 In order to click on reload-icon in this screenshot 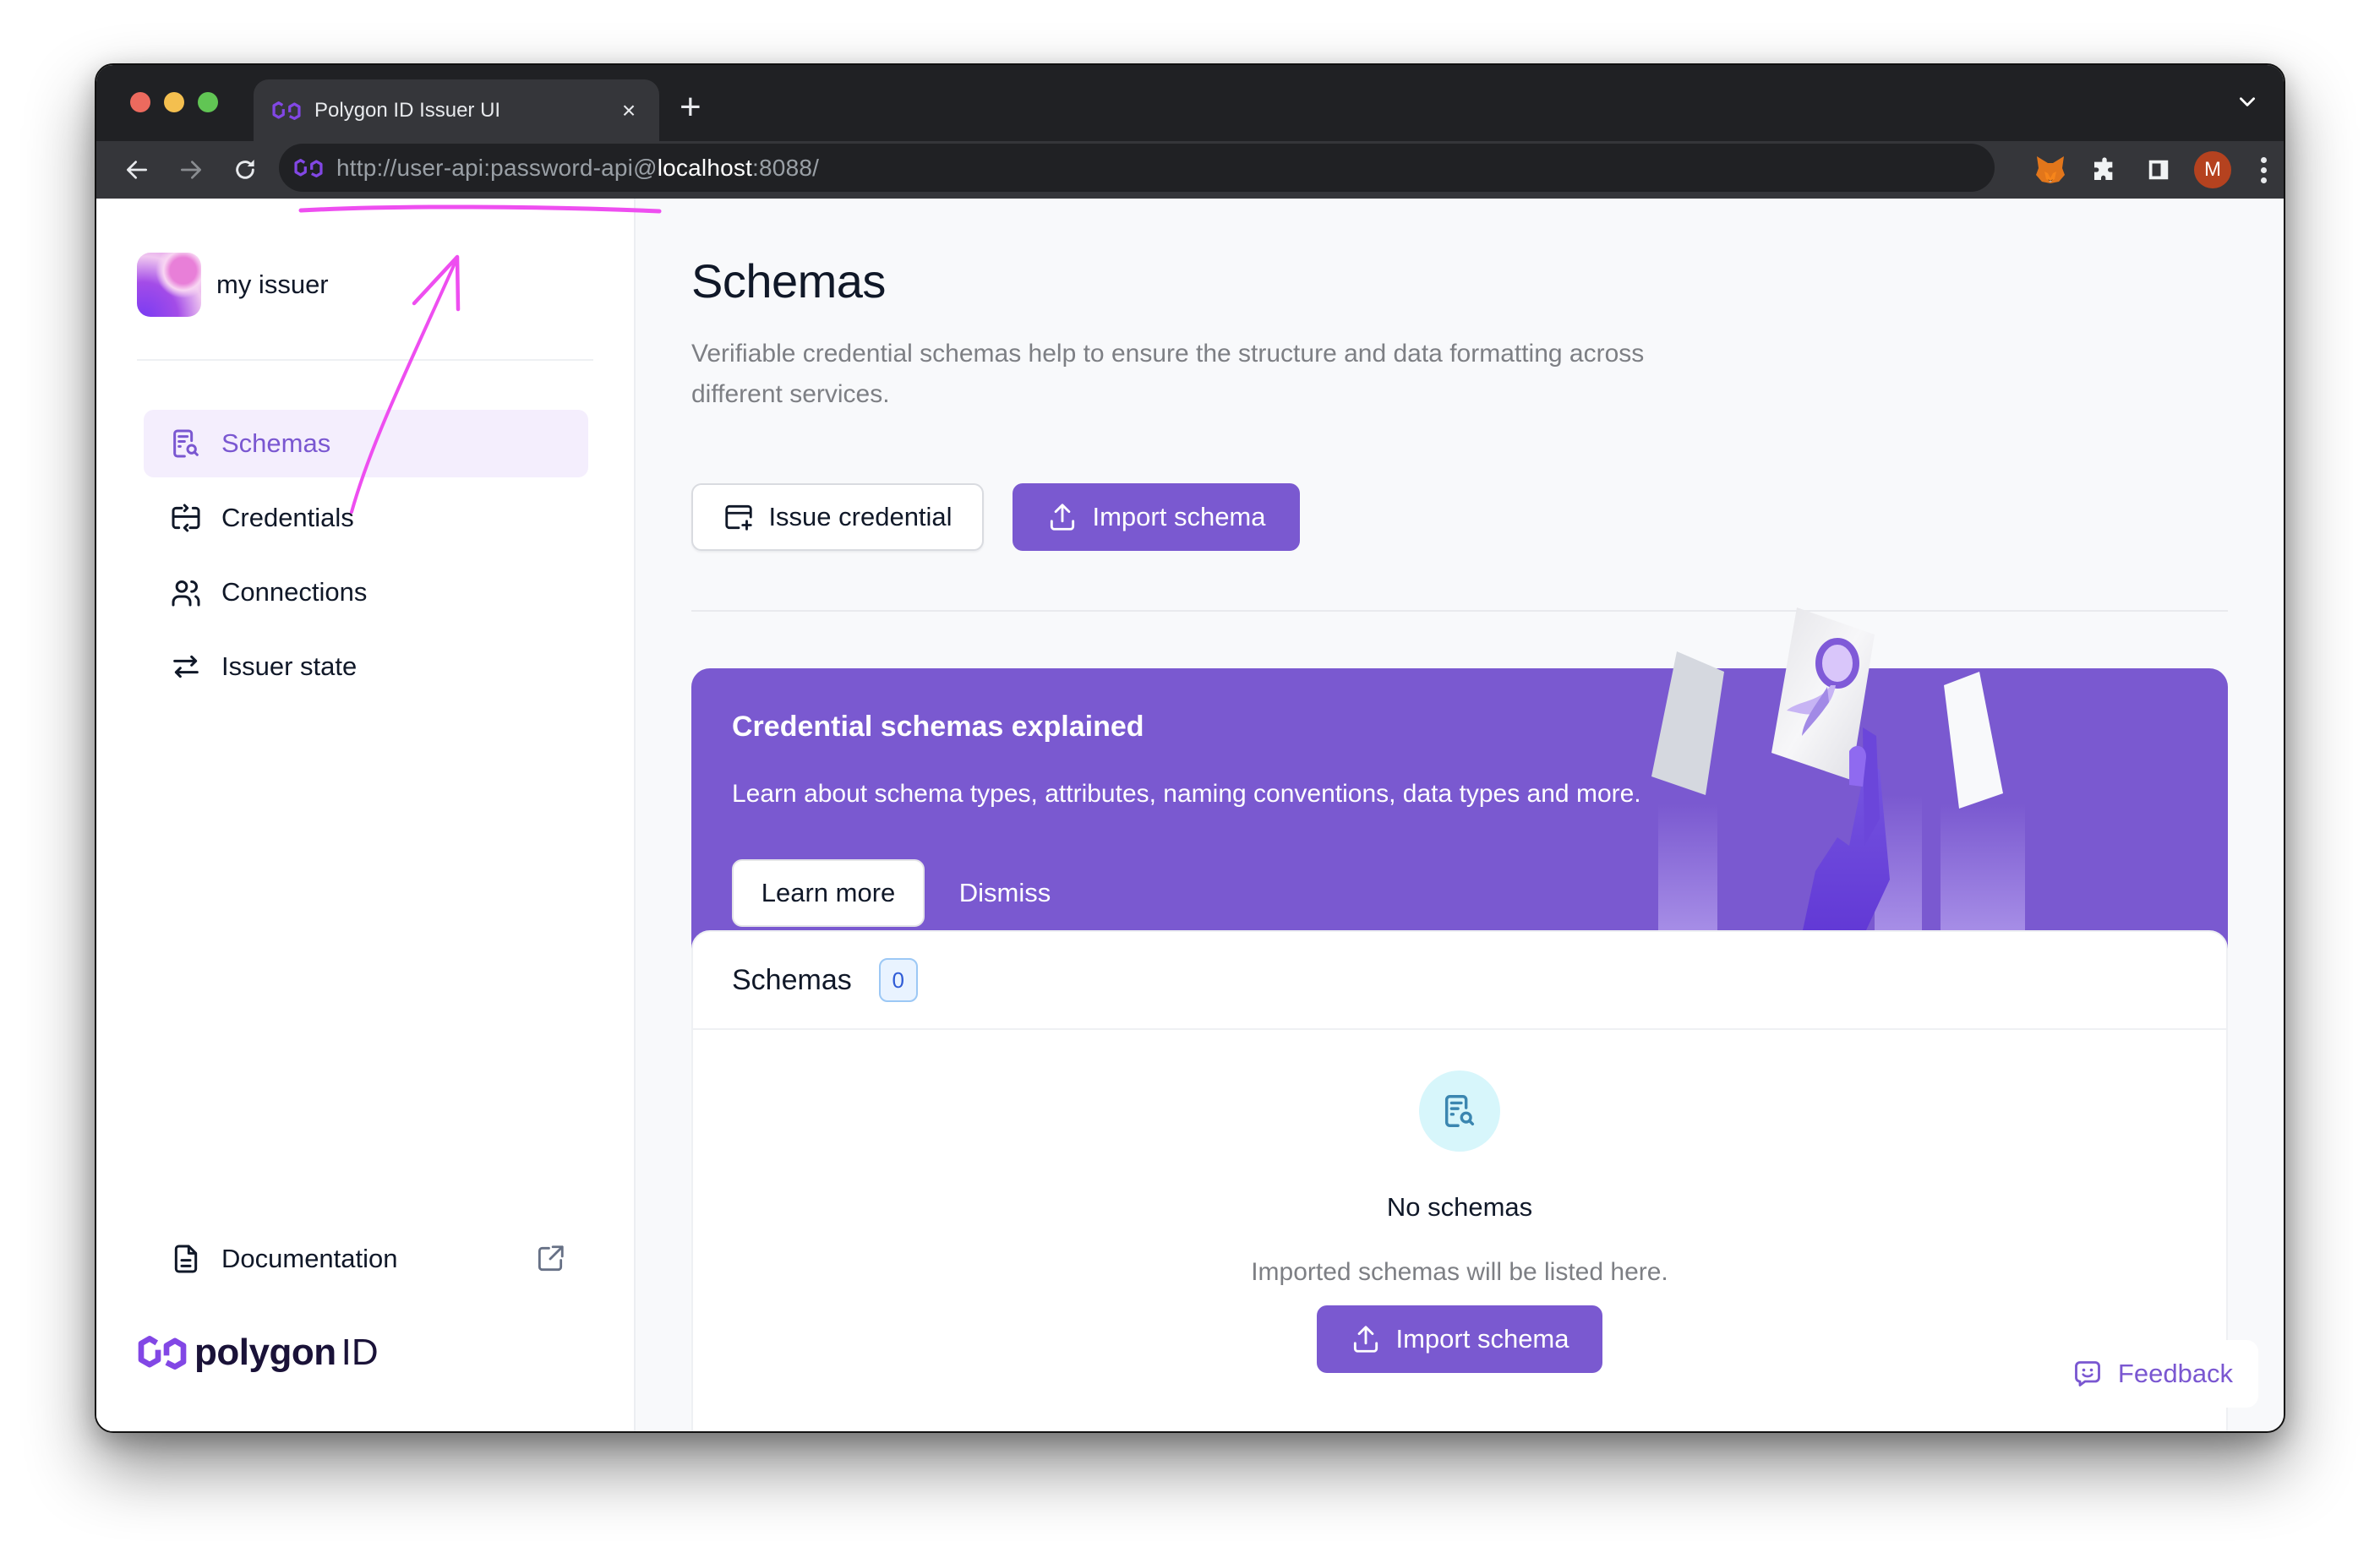, I will do `click(245, 169)`.